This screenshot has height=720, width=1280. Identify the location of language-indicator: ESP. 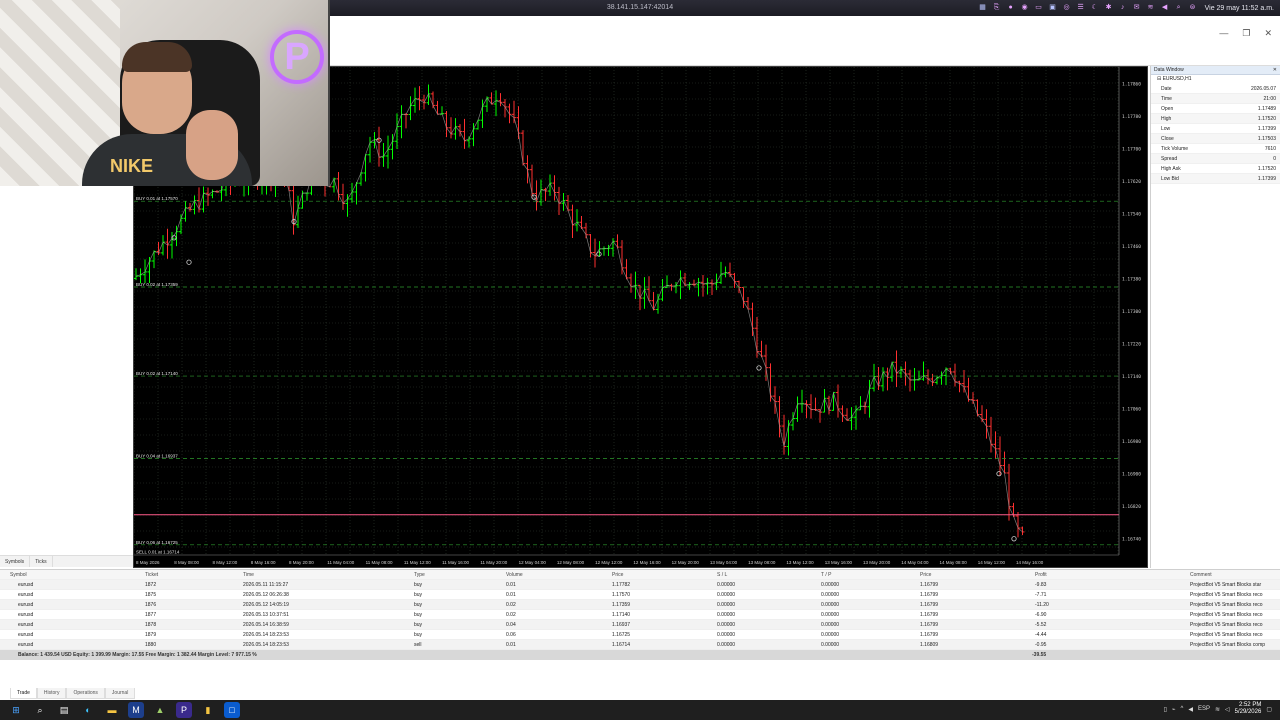
(1204, 709).